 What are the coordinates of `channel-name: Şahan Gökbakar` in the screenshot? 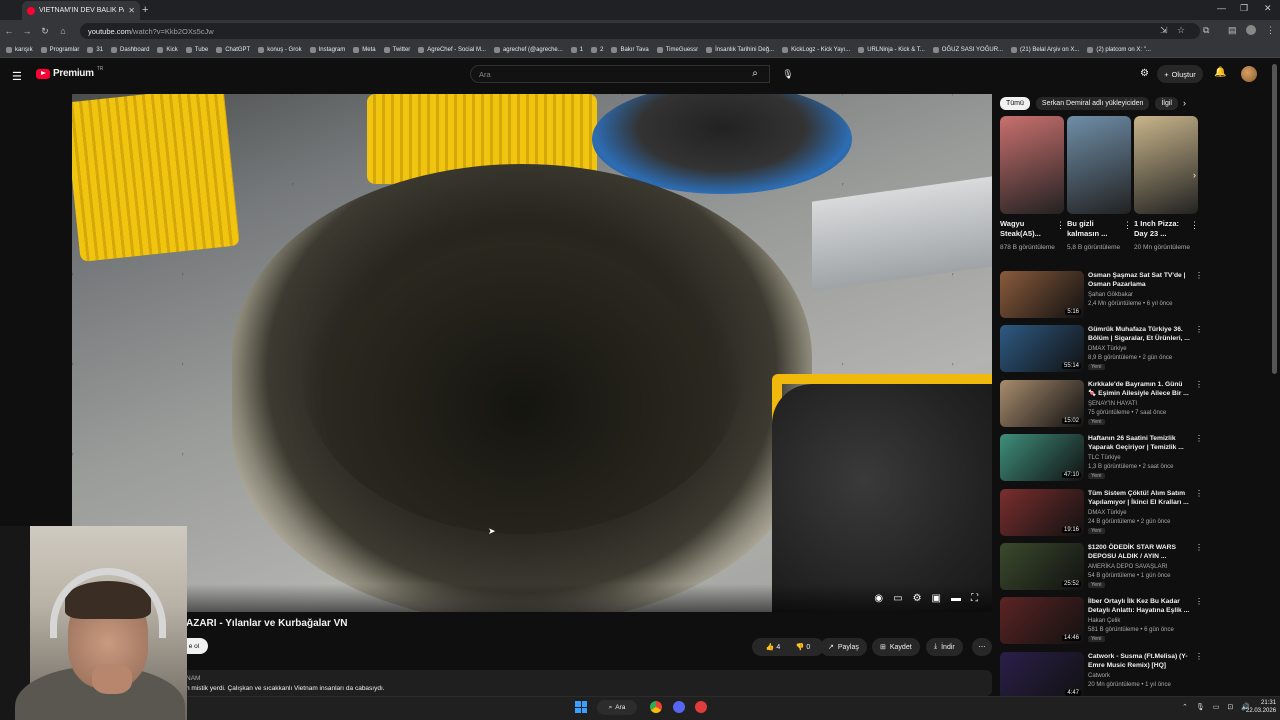 It's located at (1110, 295).